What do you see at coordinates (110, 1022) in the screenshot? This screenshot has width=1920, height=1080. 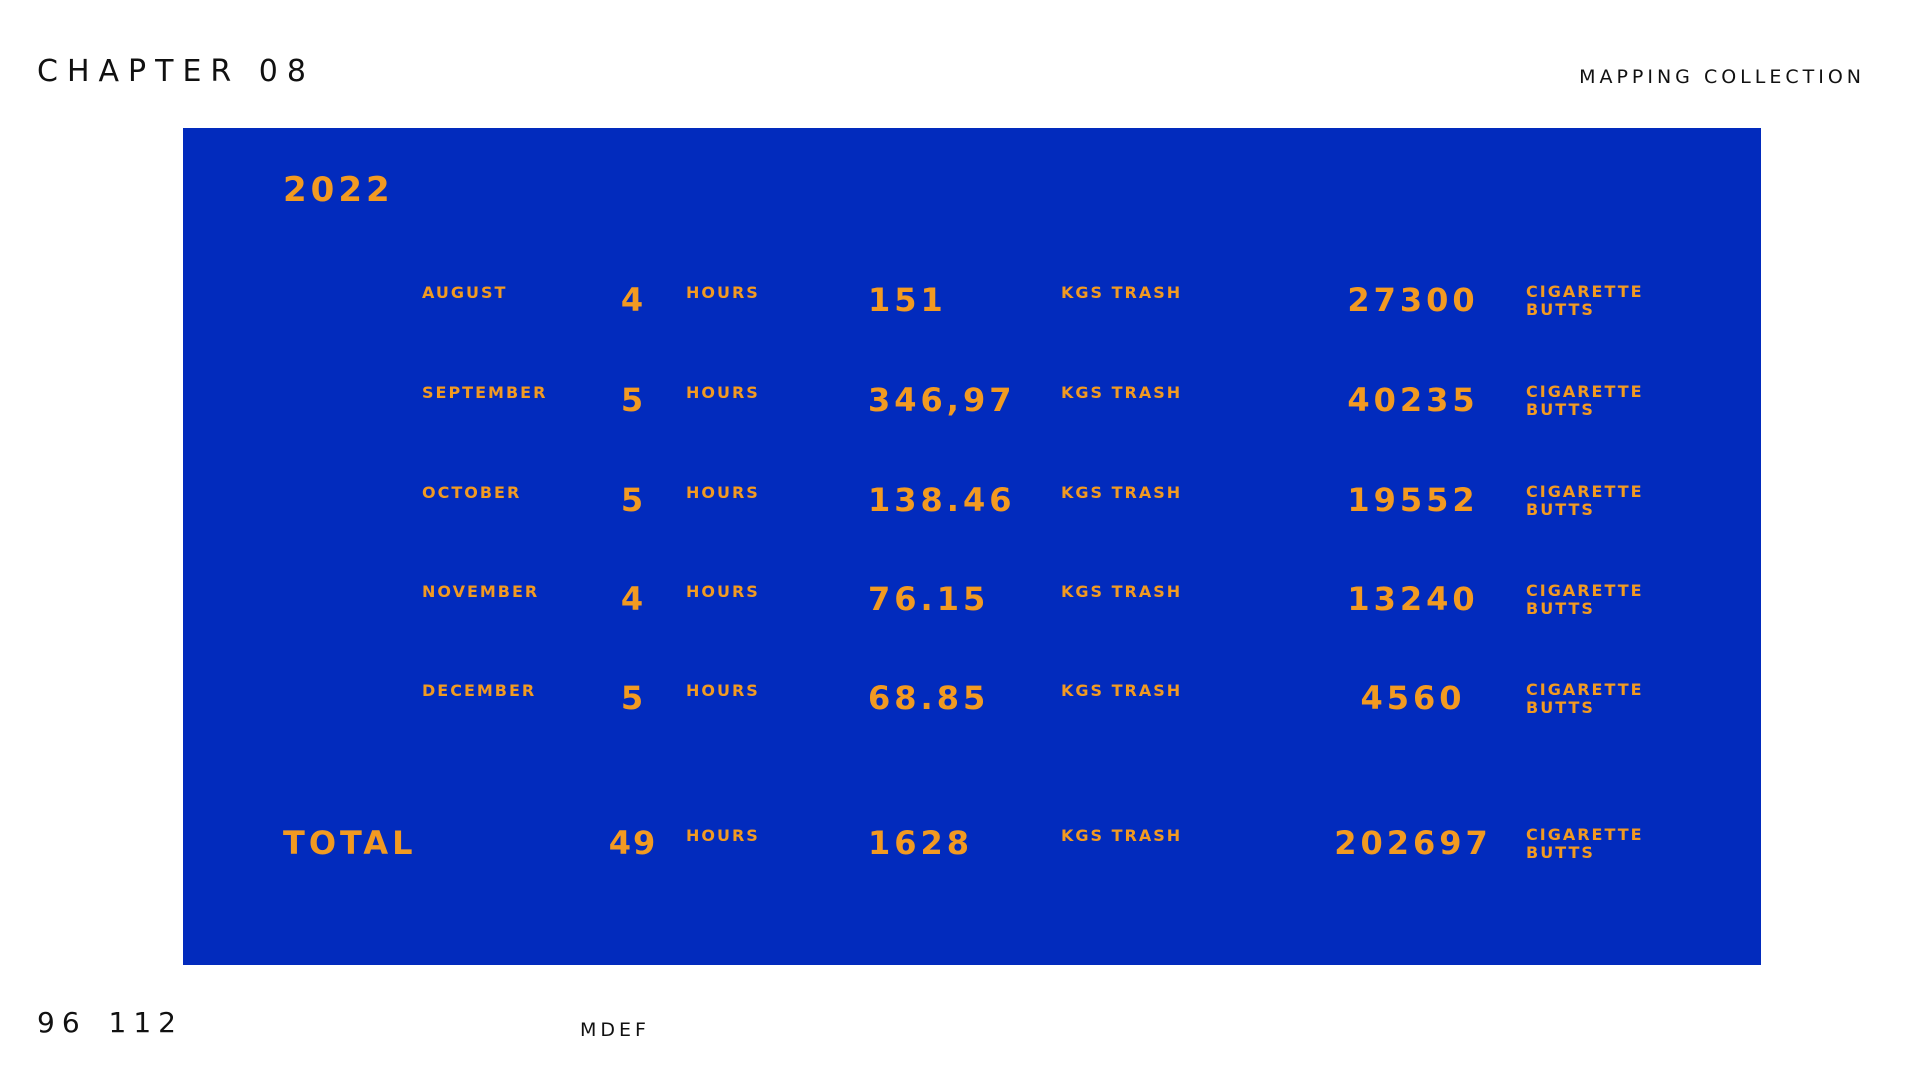 I see `page-numbers: 96 112` at bounding box center [110, 1022].